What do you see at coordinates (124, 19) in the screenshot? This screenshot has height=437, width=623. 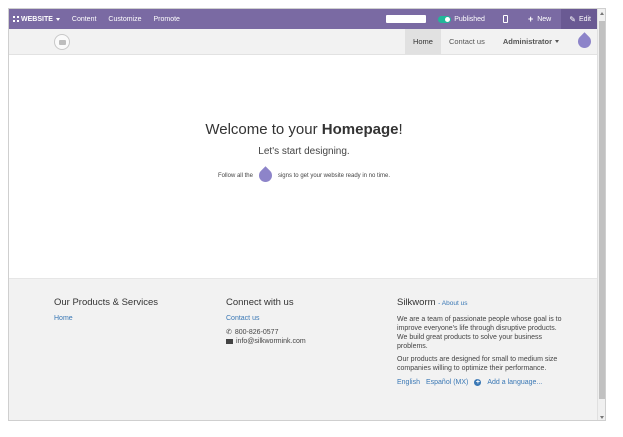 I see `customize-menu: Customize` at bounding box center [124, 19].